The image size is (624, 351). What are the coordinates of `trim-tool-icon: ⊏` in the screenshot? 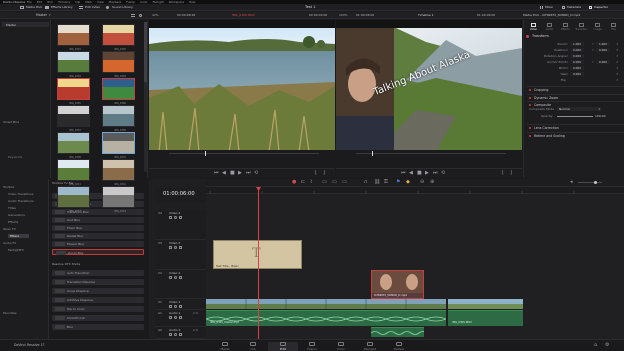 It's located at (303, 182).